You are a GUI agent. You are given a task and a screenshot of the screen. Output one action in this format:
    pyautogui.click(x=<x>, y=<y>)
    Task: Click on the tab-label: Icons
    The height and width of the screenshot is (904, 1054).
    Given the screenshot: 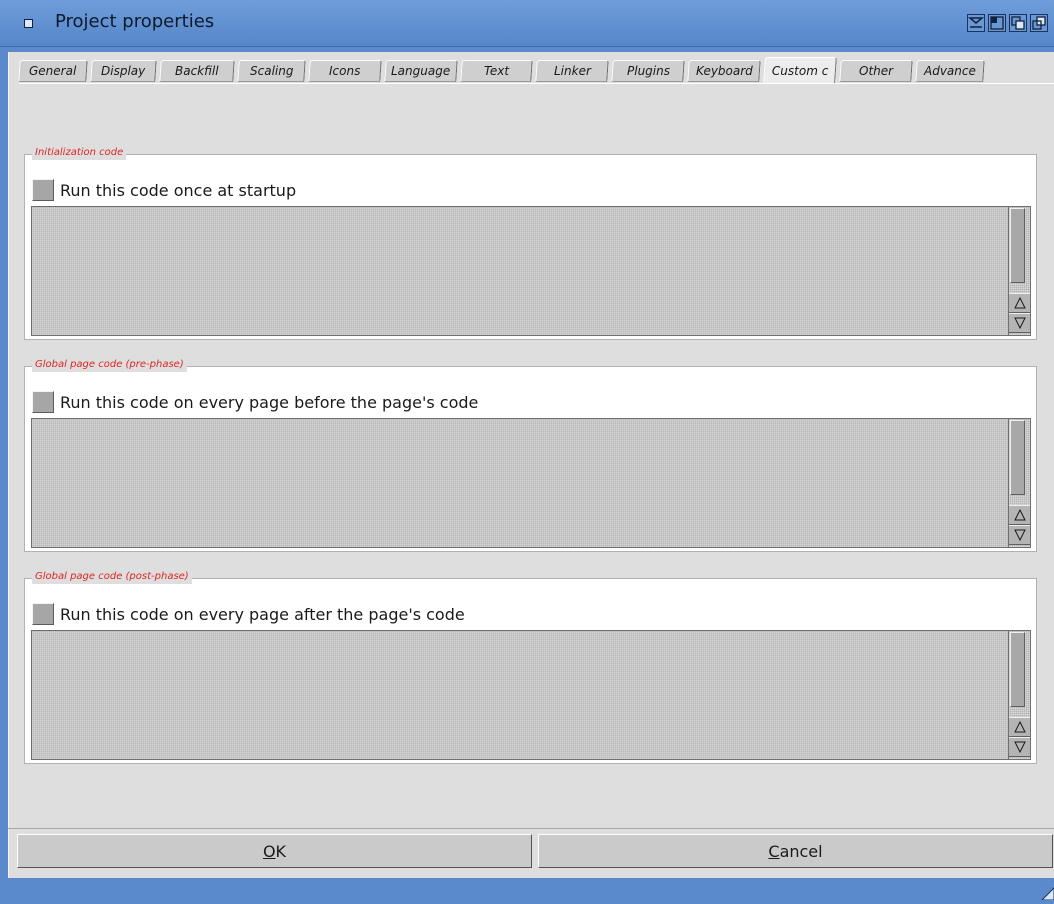 What is the action you would take?
    pyautogui.click(x=345, y=71)
    